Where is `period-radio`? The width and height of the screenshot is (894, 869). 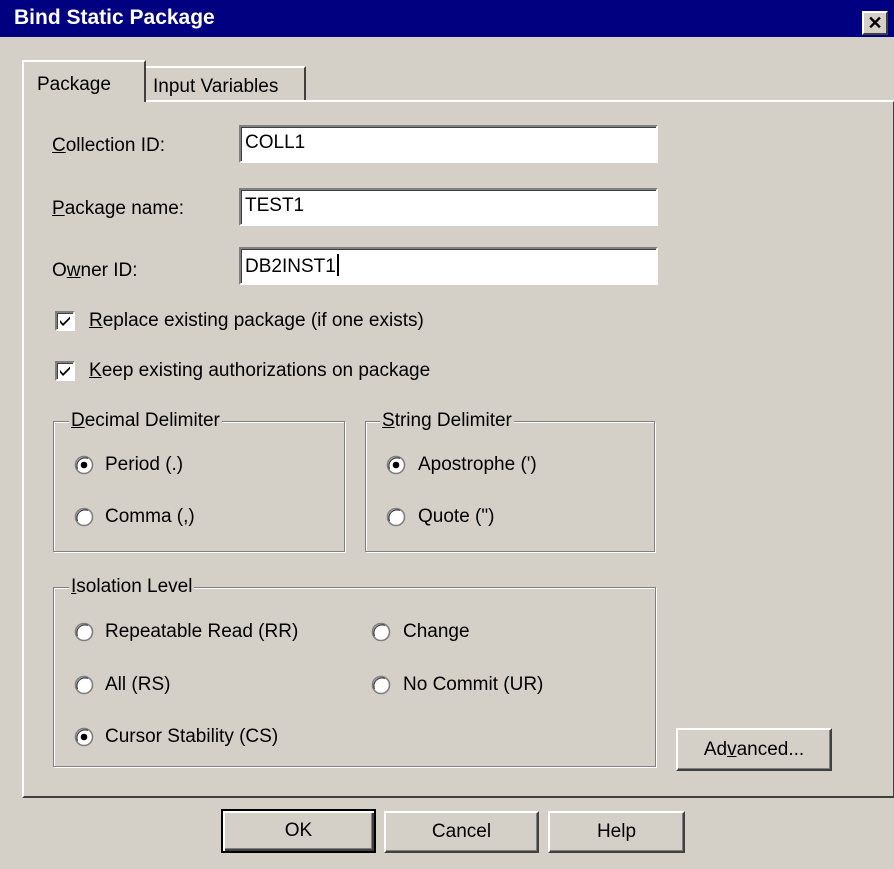
period-radio is located at coordinates (84, 465).